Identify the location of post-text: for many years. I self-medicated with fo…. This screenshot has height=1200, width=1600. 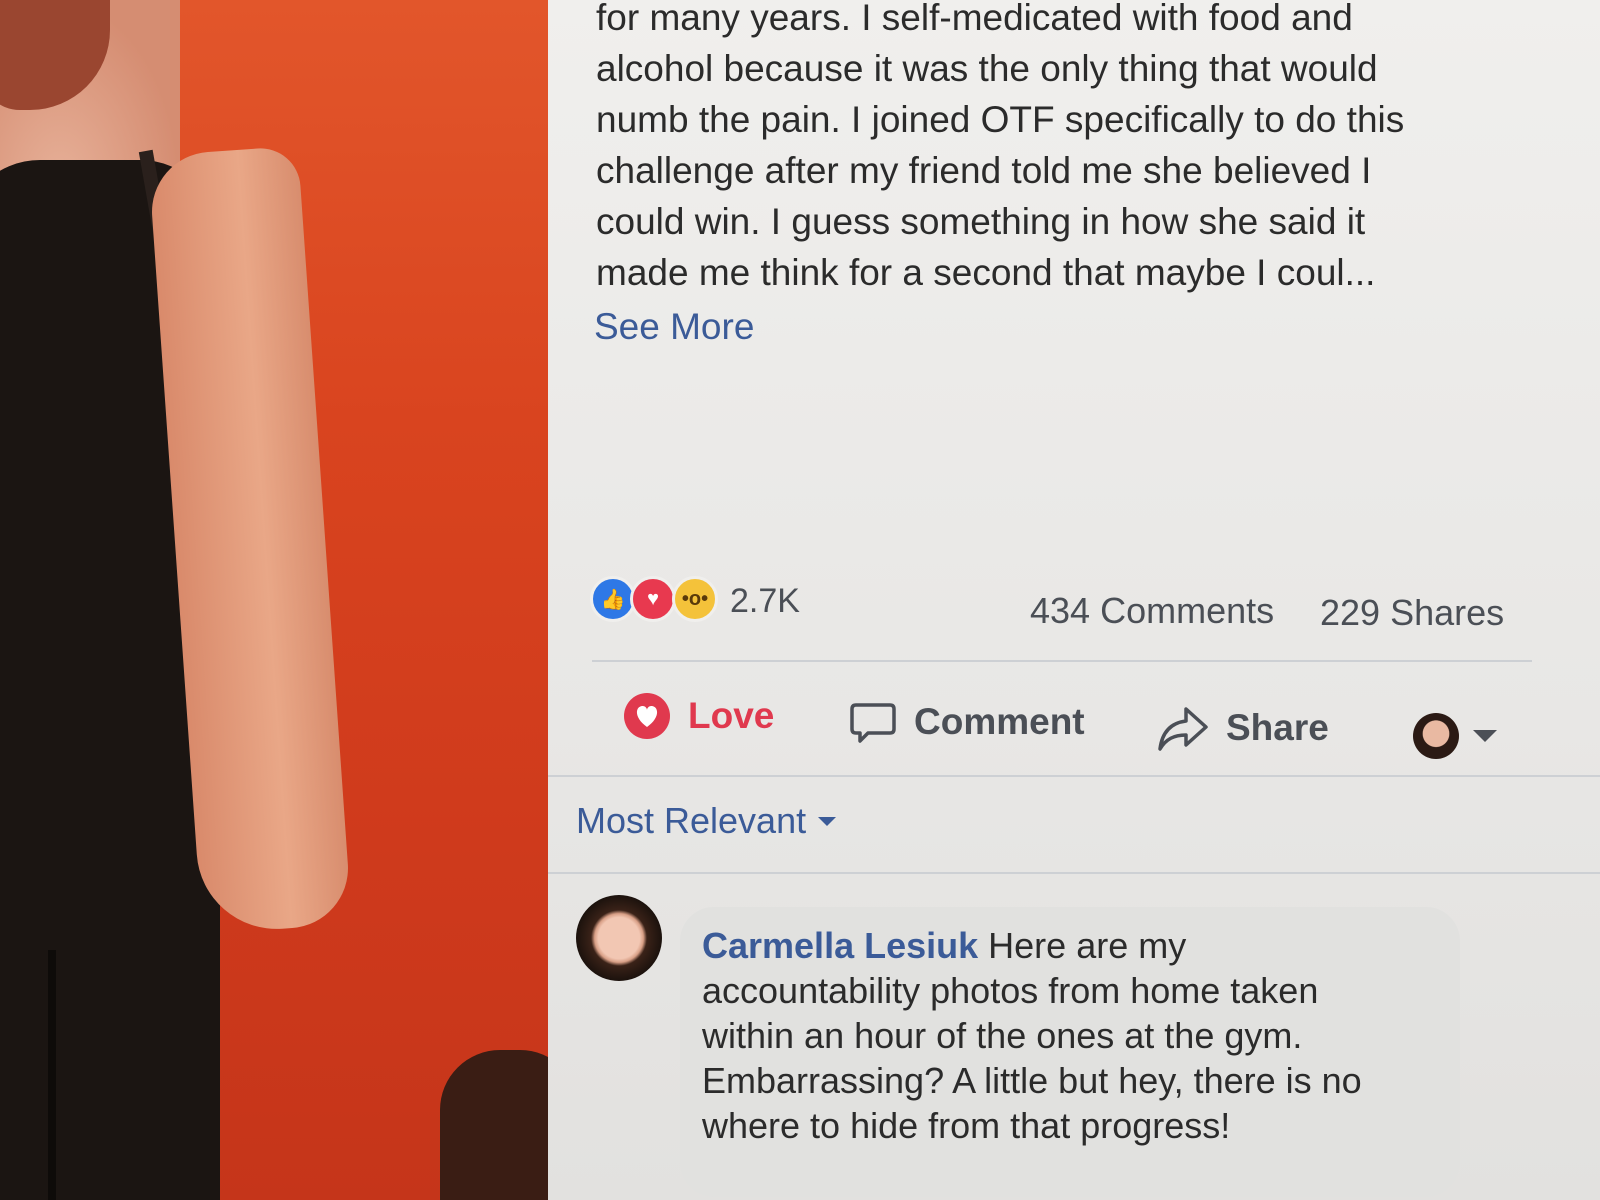
(1061, 149).